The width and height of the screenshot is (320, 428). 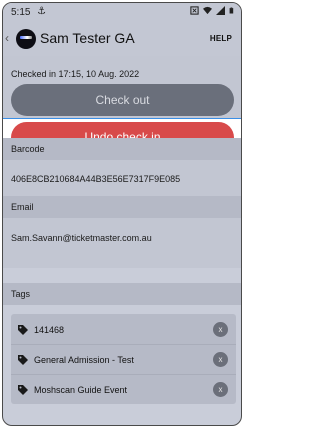 I want to click on signal-icon, so click(x=220, y=10).